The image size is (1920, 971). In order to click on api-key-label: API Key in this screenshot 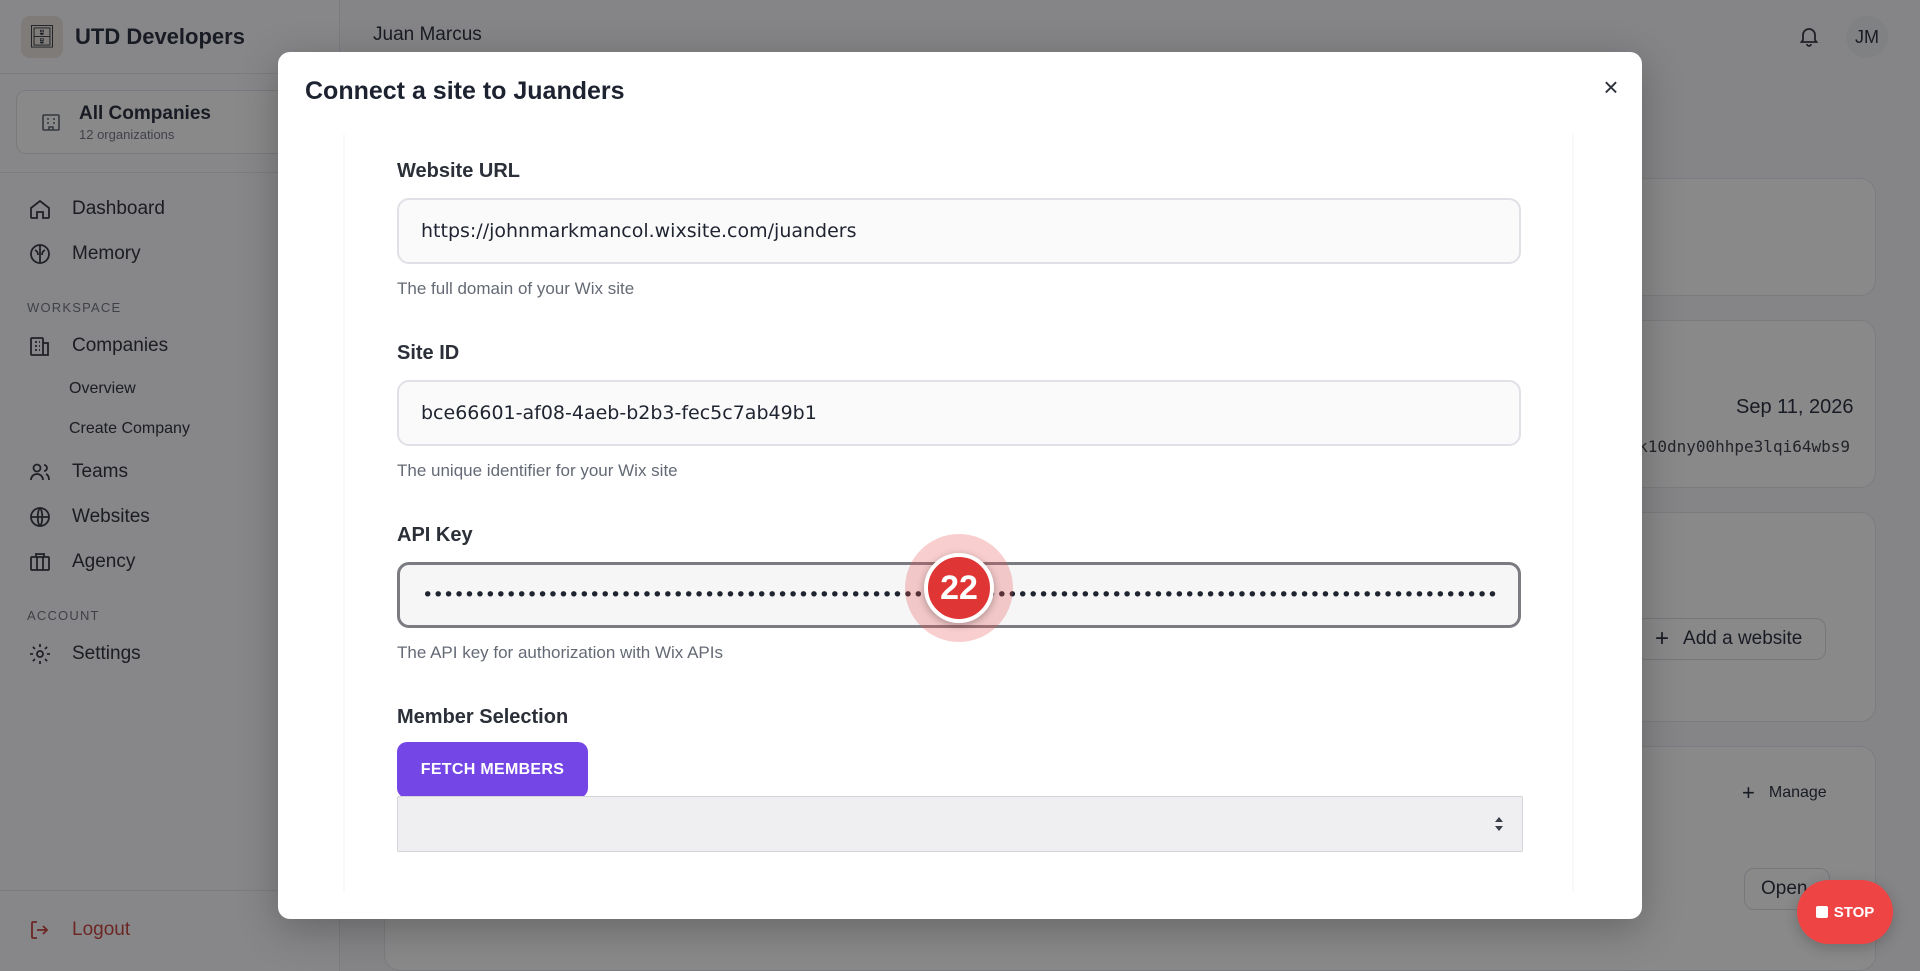, I will do `click(435, 535)`.